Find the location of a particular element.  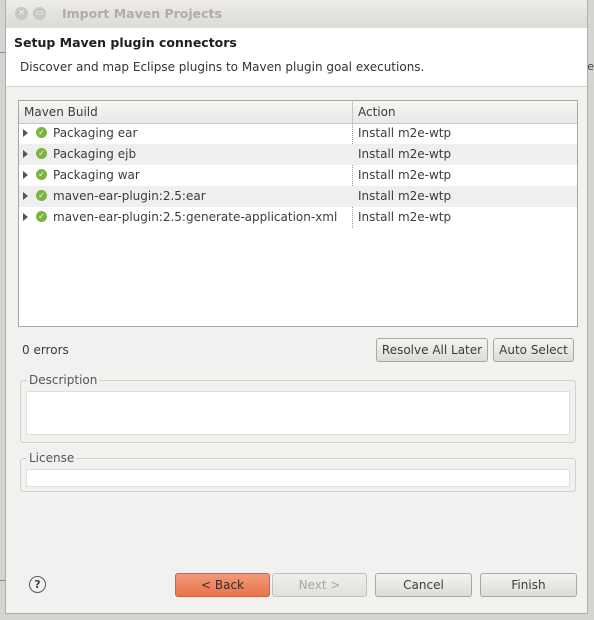

background-window-text: e is located at coordinates (590, 66).